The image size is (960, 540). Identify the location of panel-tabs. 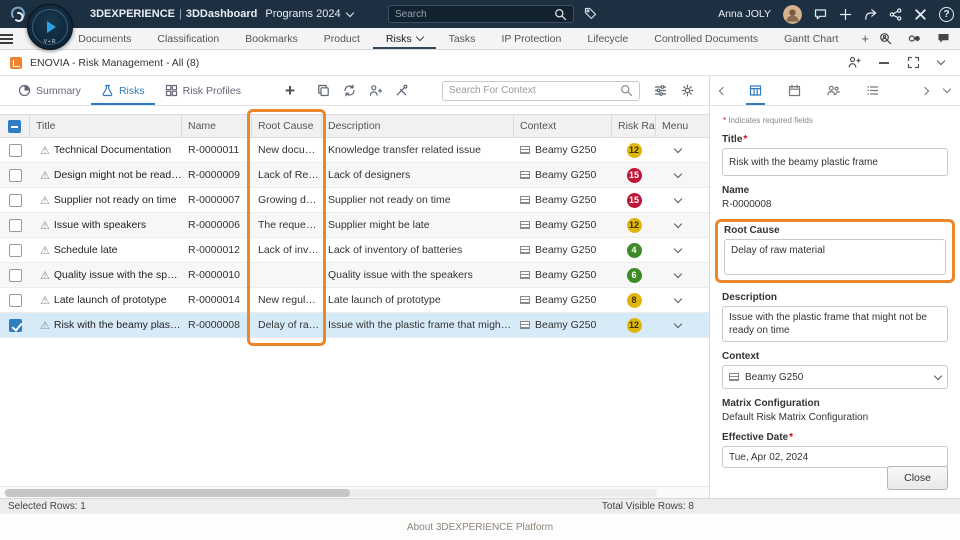
(835, 91).